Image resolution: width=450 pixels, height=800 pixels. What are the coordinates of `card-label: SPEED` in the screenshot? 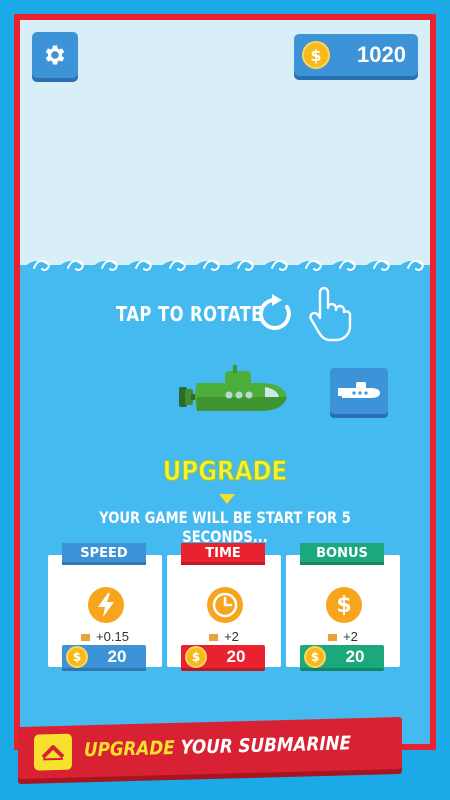 It's located at (104, 554).